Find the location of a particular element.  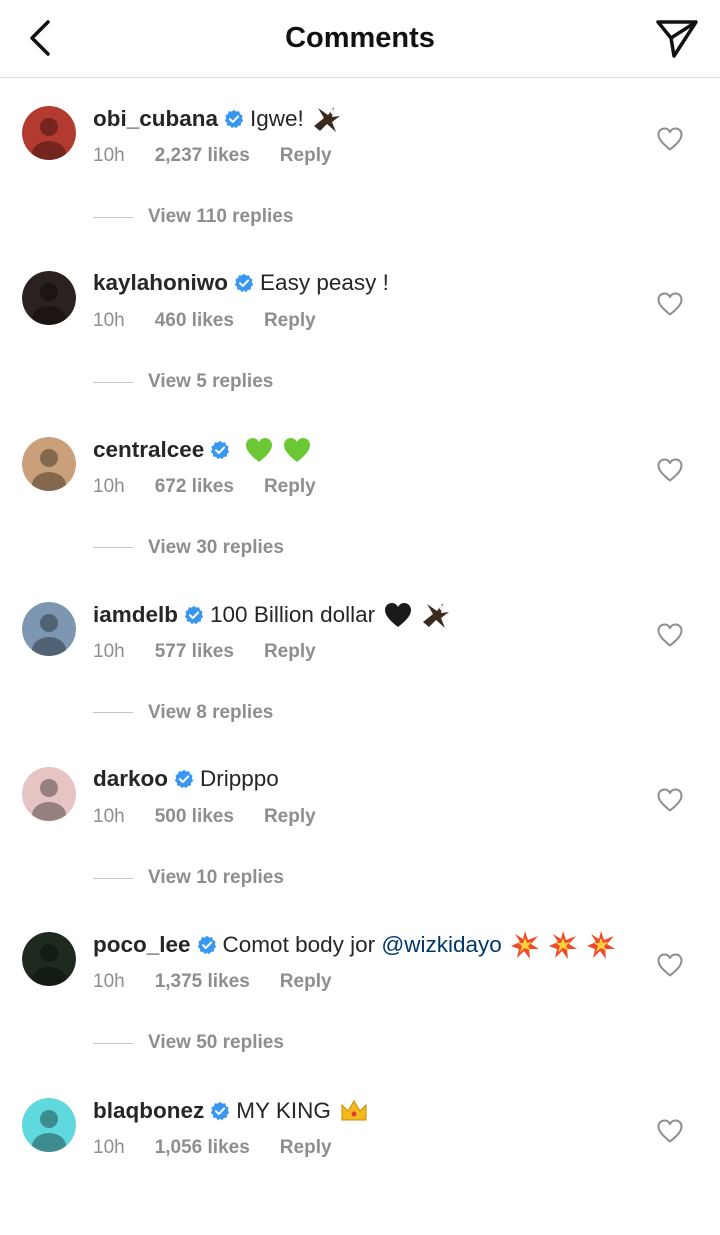

view-replies-link: View 5 replies is located at coordinates (183, 382).